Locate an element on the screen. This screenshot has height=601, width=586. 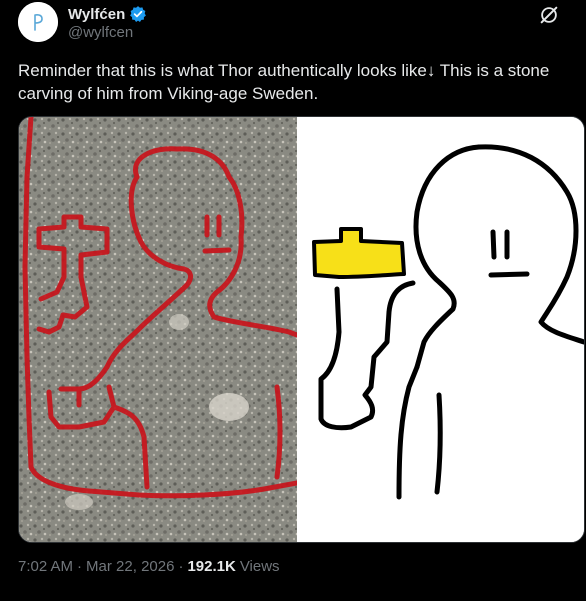
views-label: Views is located at coordinates (259, 566).